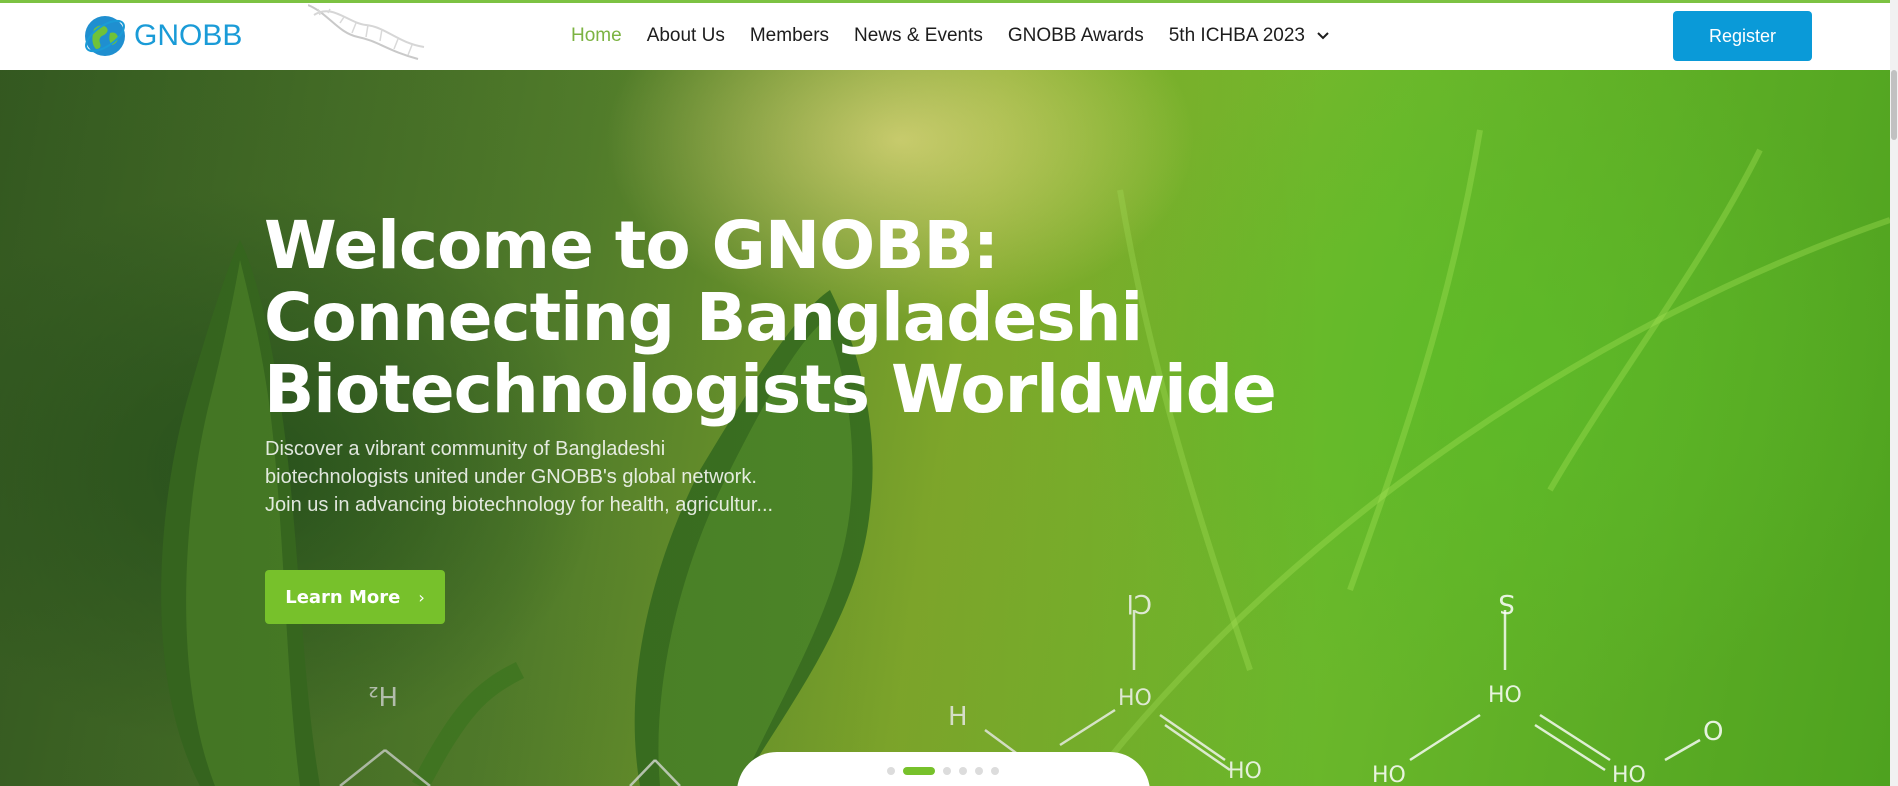  Describe the element at coordinates (918, 36) in the screenshot. I see `nav-news-events: News & Events` at that location.